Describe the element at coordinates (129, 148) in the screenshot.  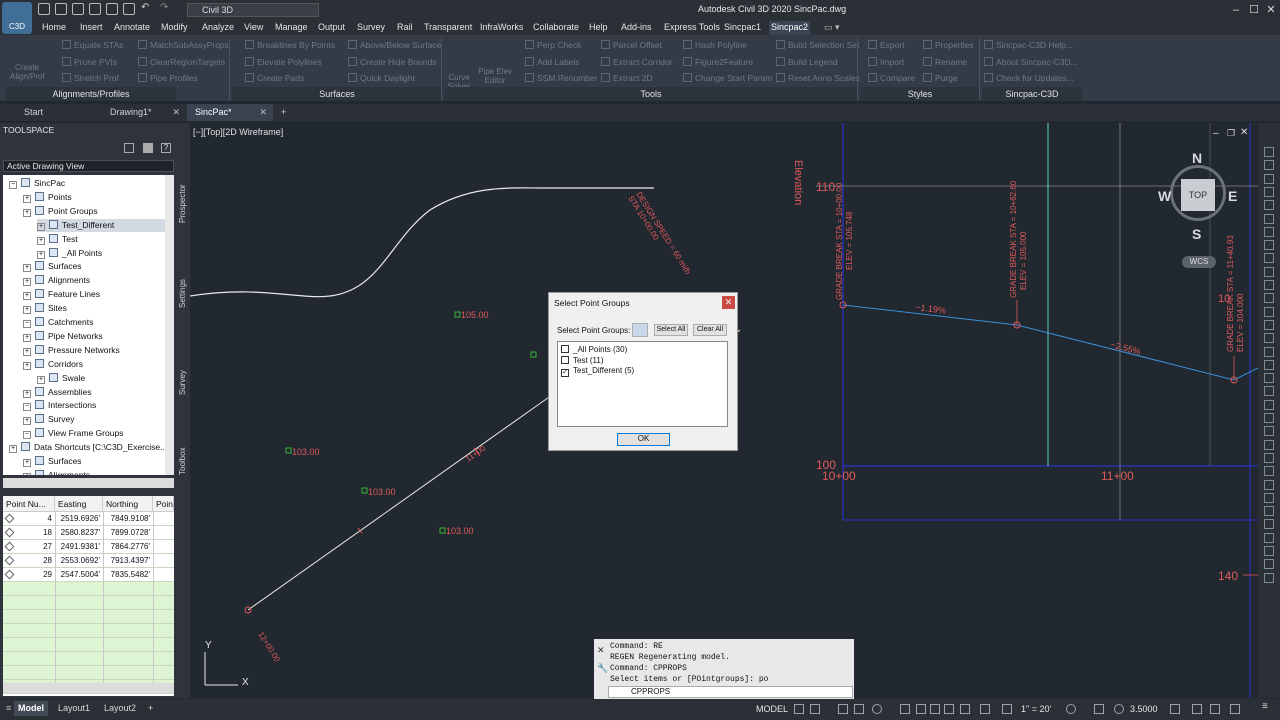
I see `toolspace-toggle-icon` at that location.